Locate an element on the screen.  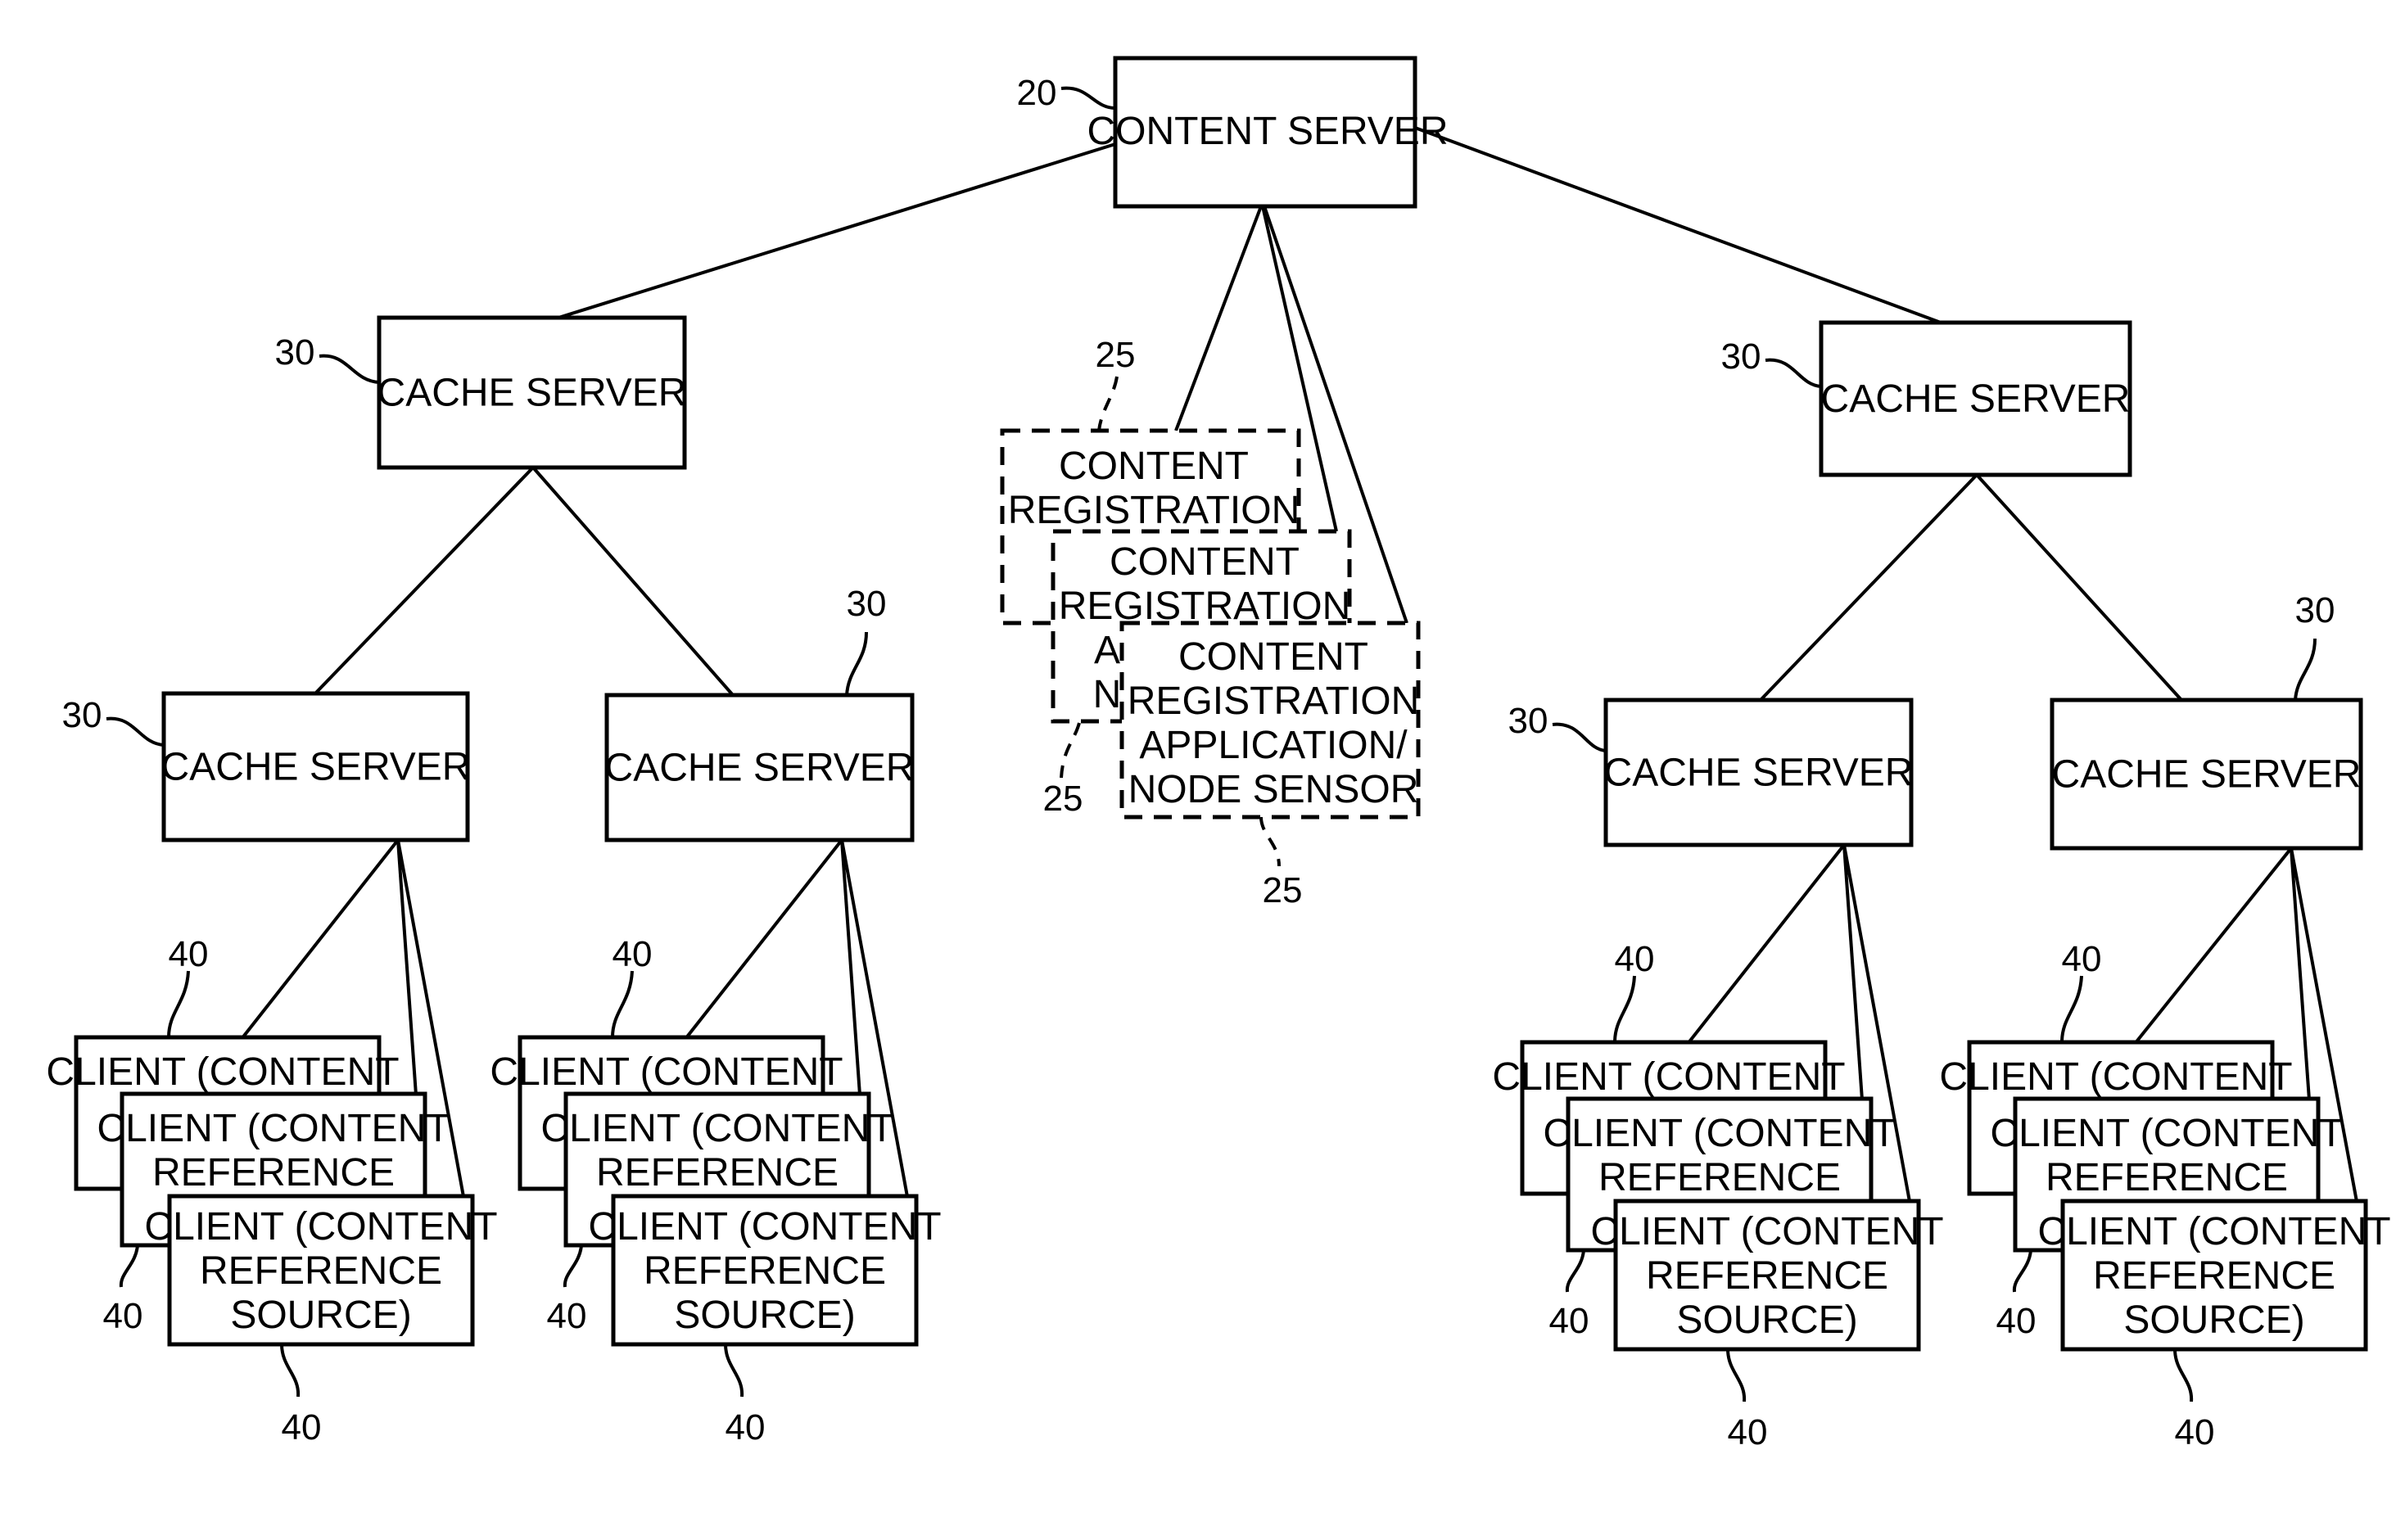
cache-server-node-top-left: CACHE SERVER 30 is located at coordinates (481, 392).